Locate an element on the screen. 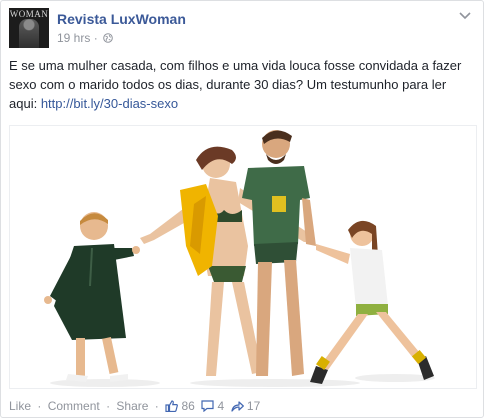 This screenshot has height=418, width=484. post-timestamp: 19 hrs is located at coordinates (73, 38).